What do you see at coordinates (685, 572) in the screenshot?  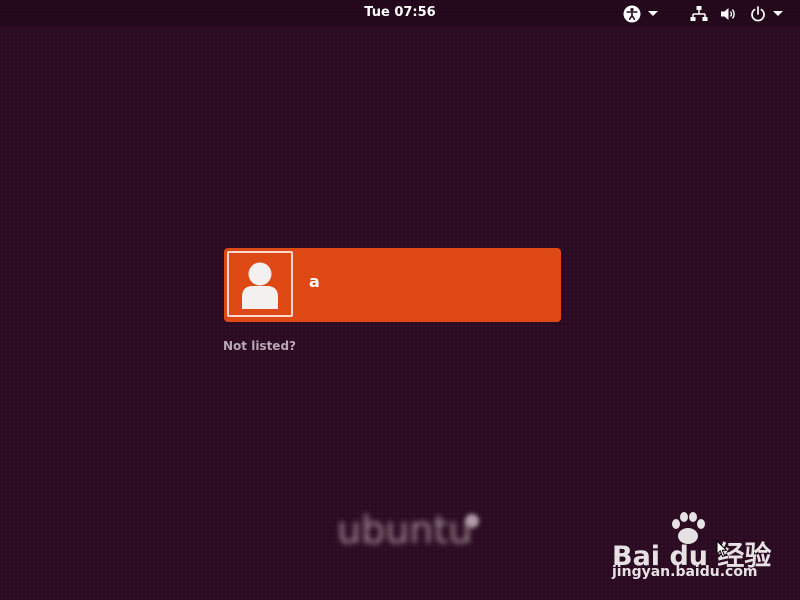 I see `watermark-url: jingyan.baidu.com` at bounding box center [685, 572].